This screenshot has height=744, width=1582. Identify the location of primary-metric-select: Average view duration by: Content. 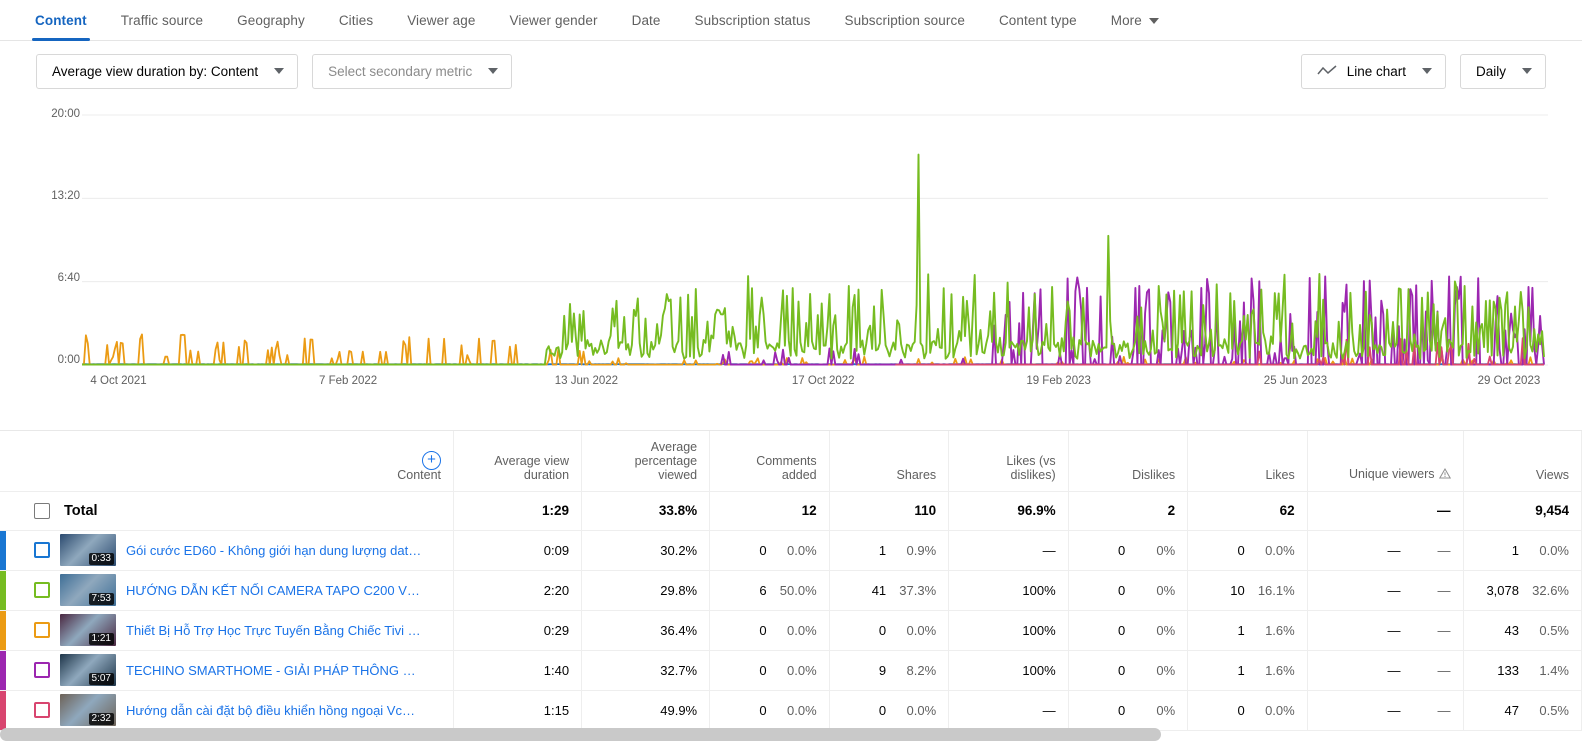
(167, 71).